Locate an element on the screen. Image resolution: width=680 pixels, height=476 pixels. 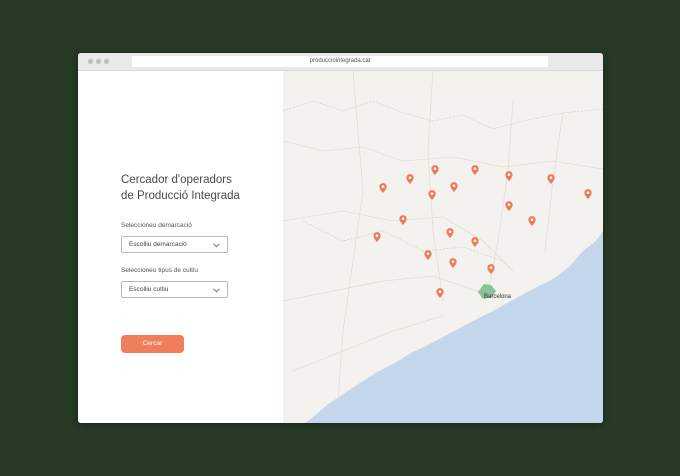
demarcacio-label: Seleccioneu demarcació is located at coordinates (156, 225).